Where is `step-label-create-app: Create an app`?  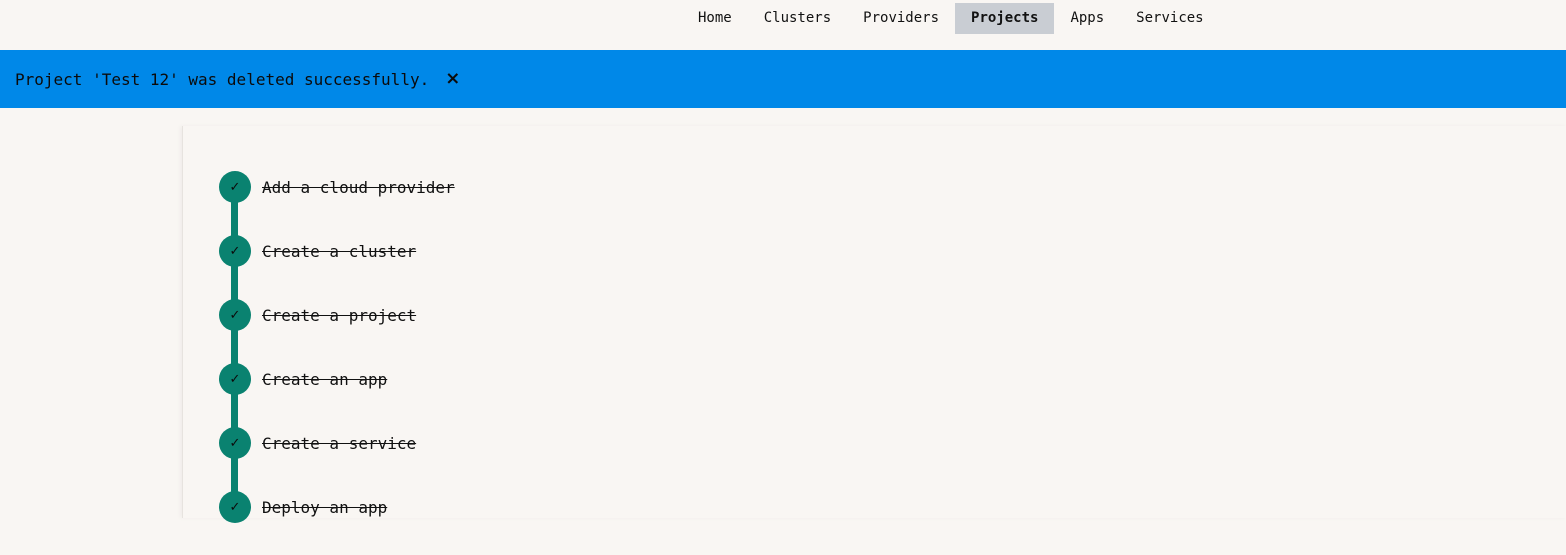 step-label-create-app: Create an app is located at coordinates (324, 379).